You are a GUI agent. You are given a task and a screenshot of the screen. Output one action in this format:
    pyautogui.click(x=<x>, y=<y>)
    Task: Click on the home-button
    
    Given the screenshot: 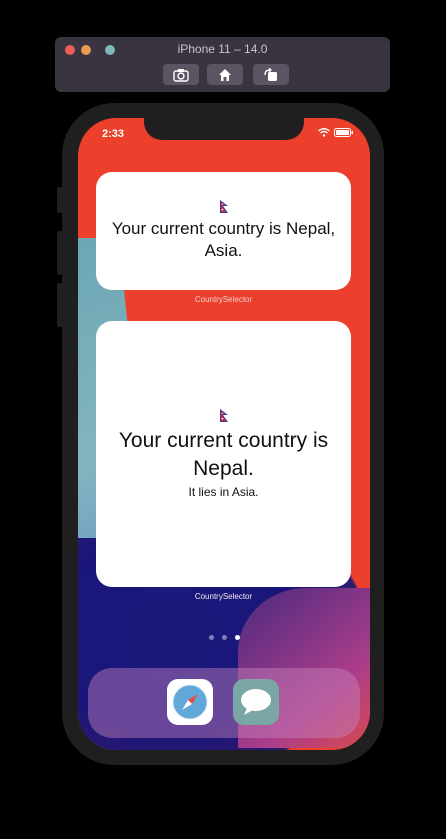 What is the action you would take?
    pyautogui.click(x=225, y=74)
    